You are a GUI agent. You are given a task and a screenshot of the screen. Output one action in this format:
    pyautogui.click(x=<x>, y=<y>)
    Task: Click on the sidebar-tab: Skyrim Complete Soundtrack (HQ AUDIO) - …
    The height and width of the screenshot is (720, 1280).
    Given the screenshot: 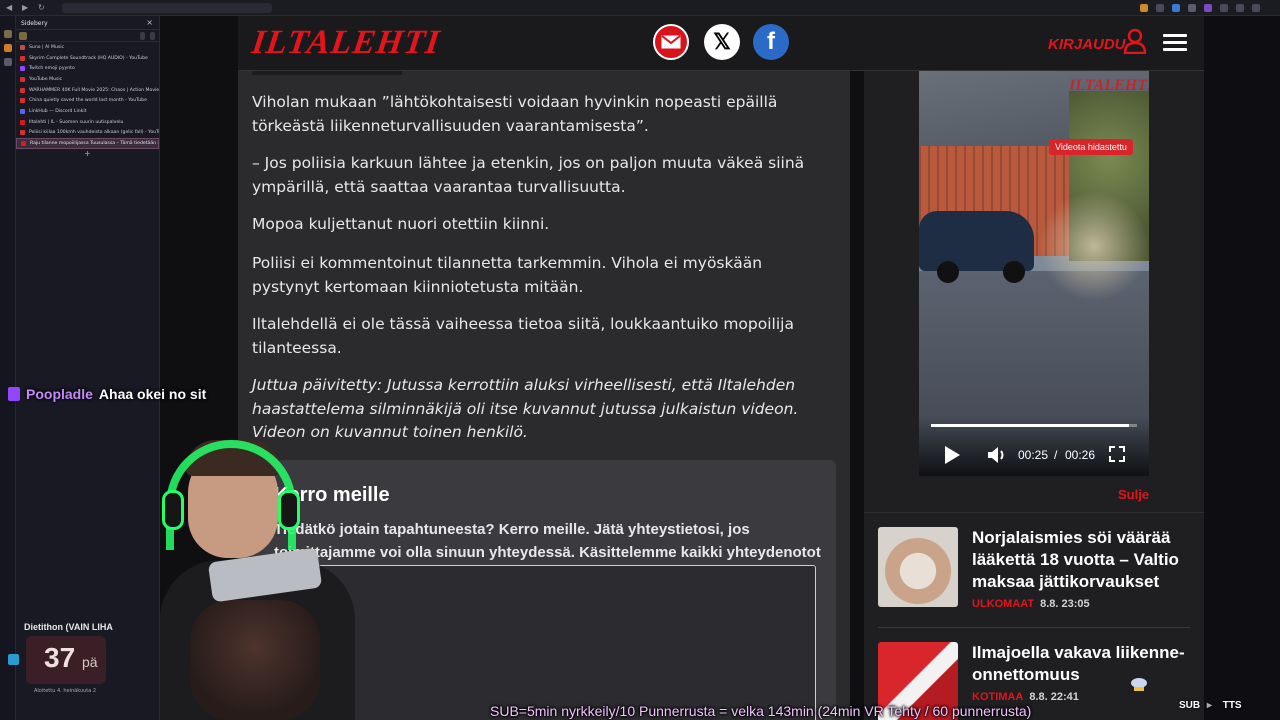 What is the action you would take?
    pyautogui.click(x=87, y=58)
    